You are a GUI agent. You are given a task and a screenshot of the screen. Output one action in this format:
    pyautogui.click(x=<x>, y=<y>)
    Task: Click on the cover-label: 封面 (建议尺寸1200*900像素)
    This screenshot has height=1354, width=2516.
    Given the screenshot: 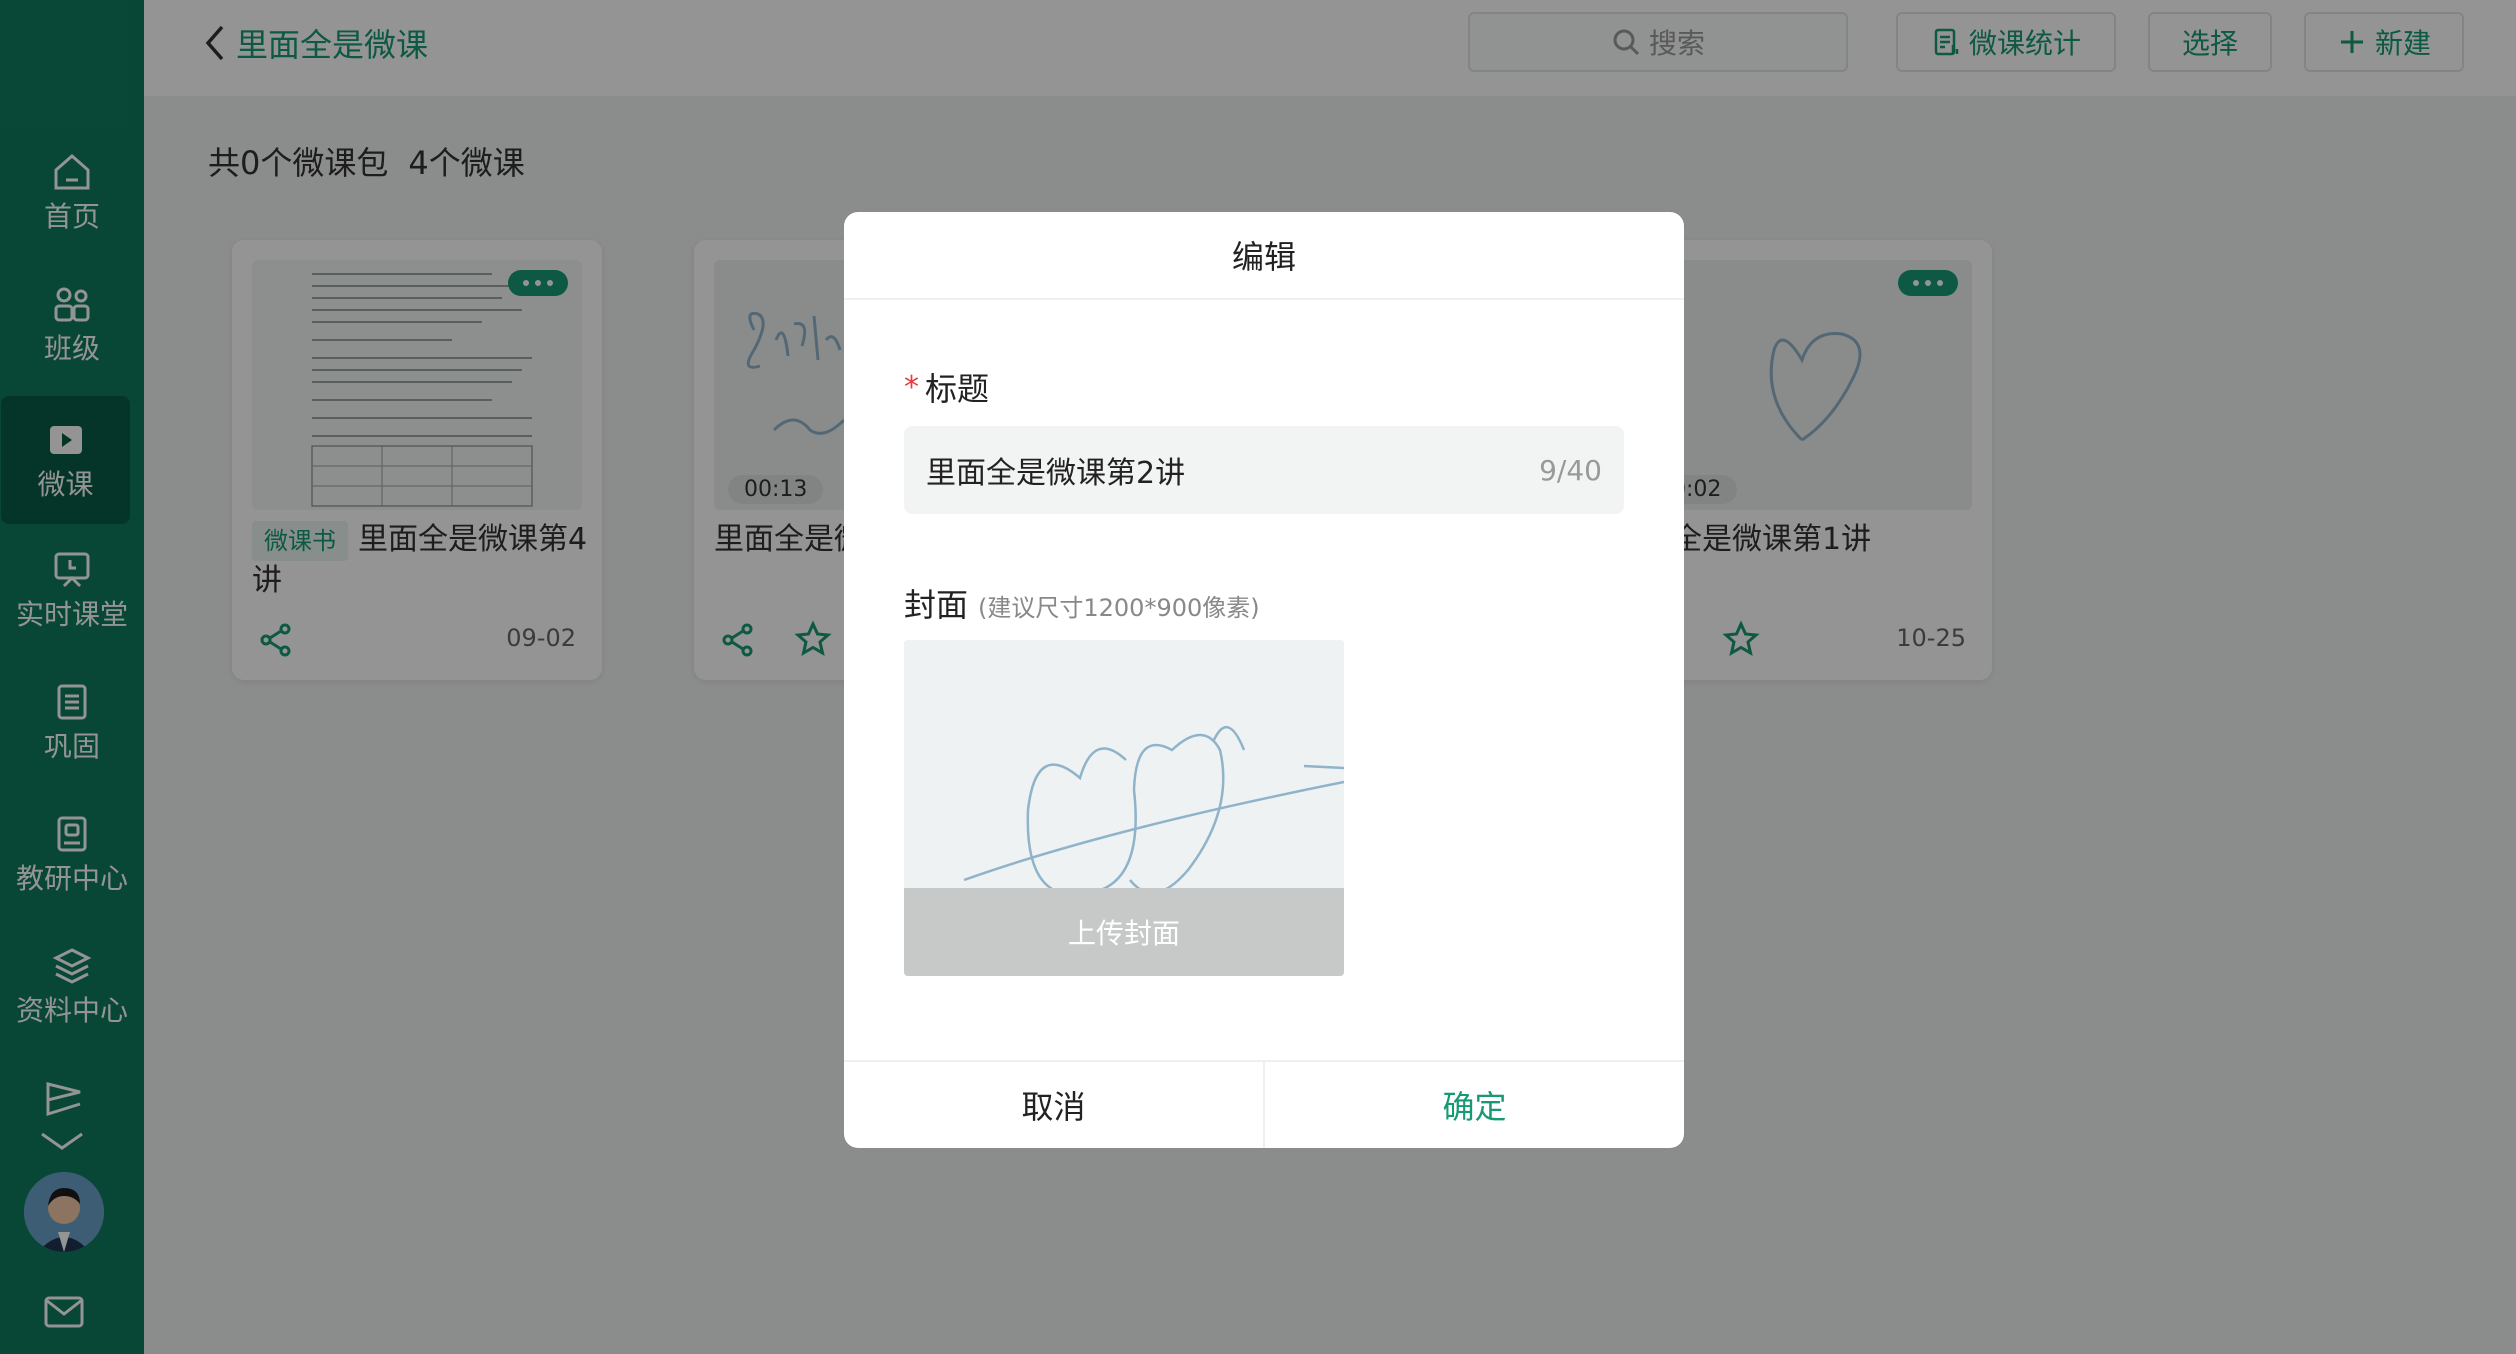 What is the action you would take?
    pyautogui.click(x=1082, y=603)
    